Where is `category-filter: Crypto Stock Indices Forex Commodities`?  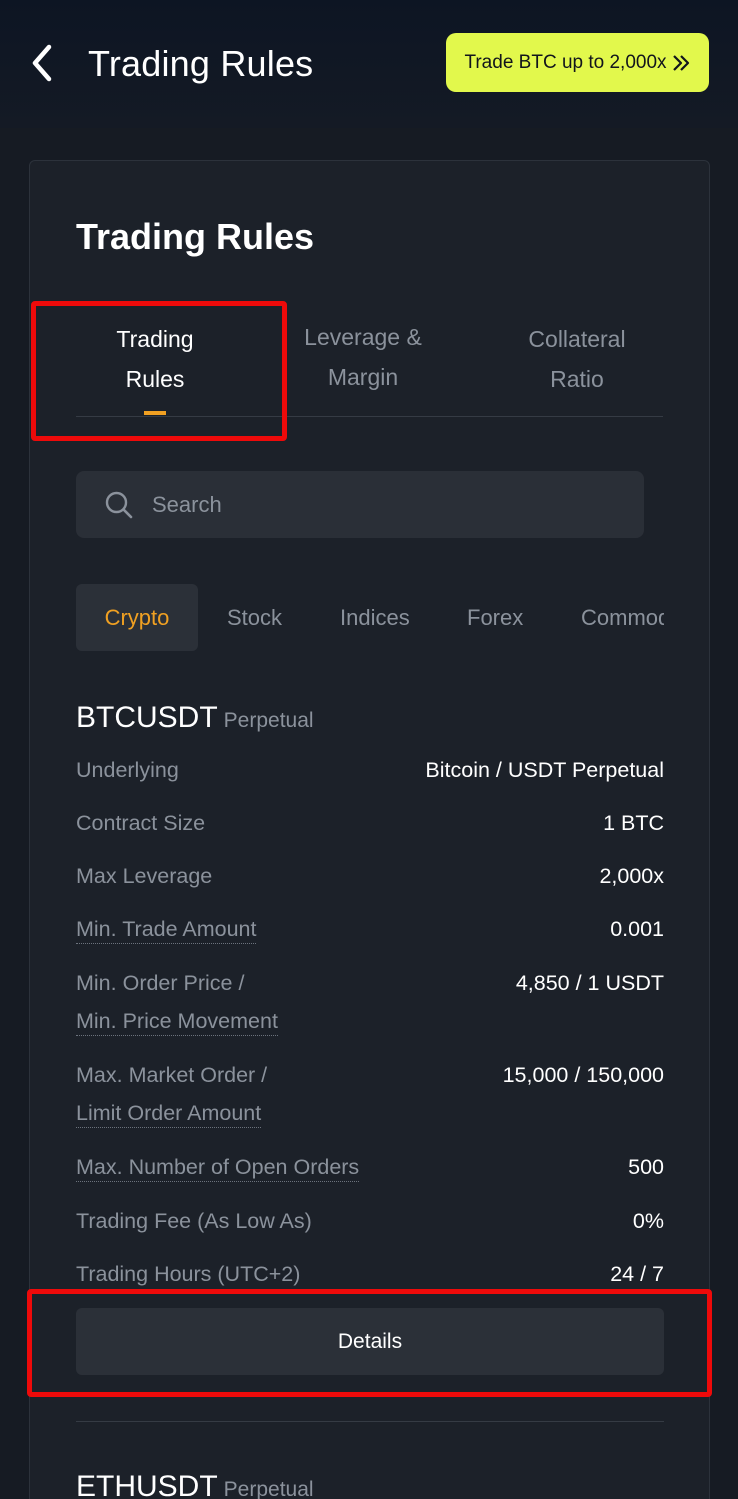 category-filter: Crypto Stock Indices Forex Commodities is located at coordinates (370, 617).